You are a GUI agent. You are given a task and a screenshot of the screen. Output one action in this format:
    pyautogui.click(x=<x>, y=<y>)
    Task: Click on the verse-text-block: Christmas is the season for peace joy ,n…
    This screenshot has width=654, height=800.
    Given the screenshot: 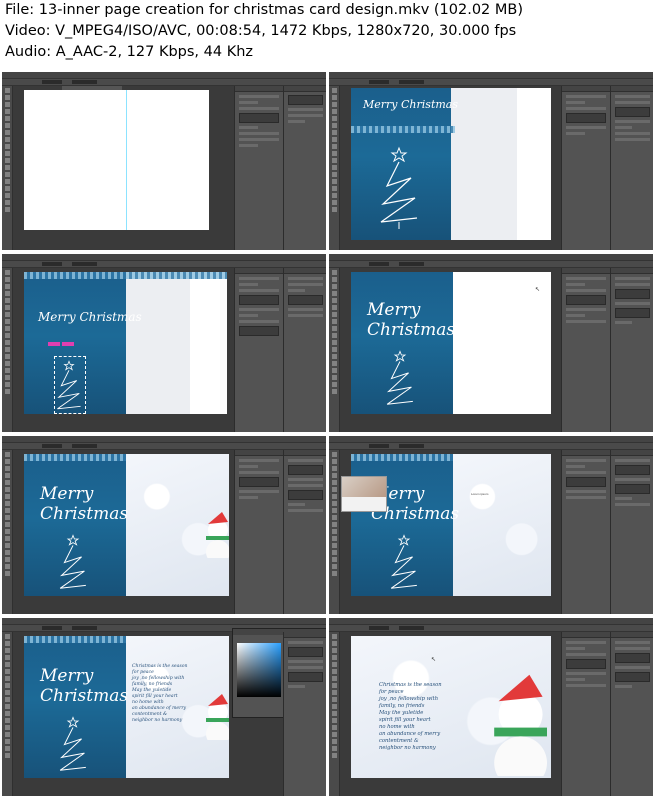 What is the action you would take?
    pyautogui.click(x=159, y=694)
    